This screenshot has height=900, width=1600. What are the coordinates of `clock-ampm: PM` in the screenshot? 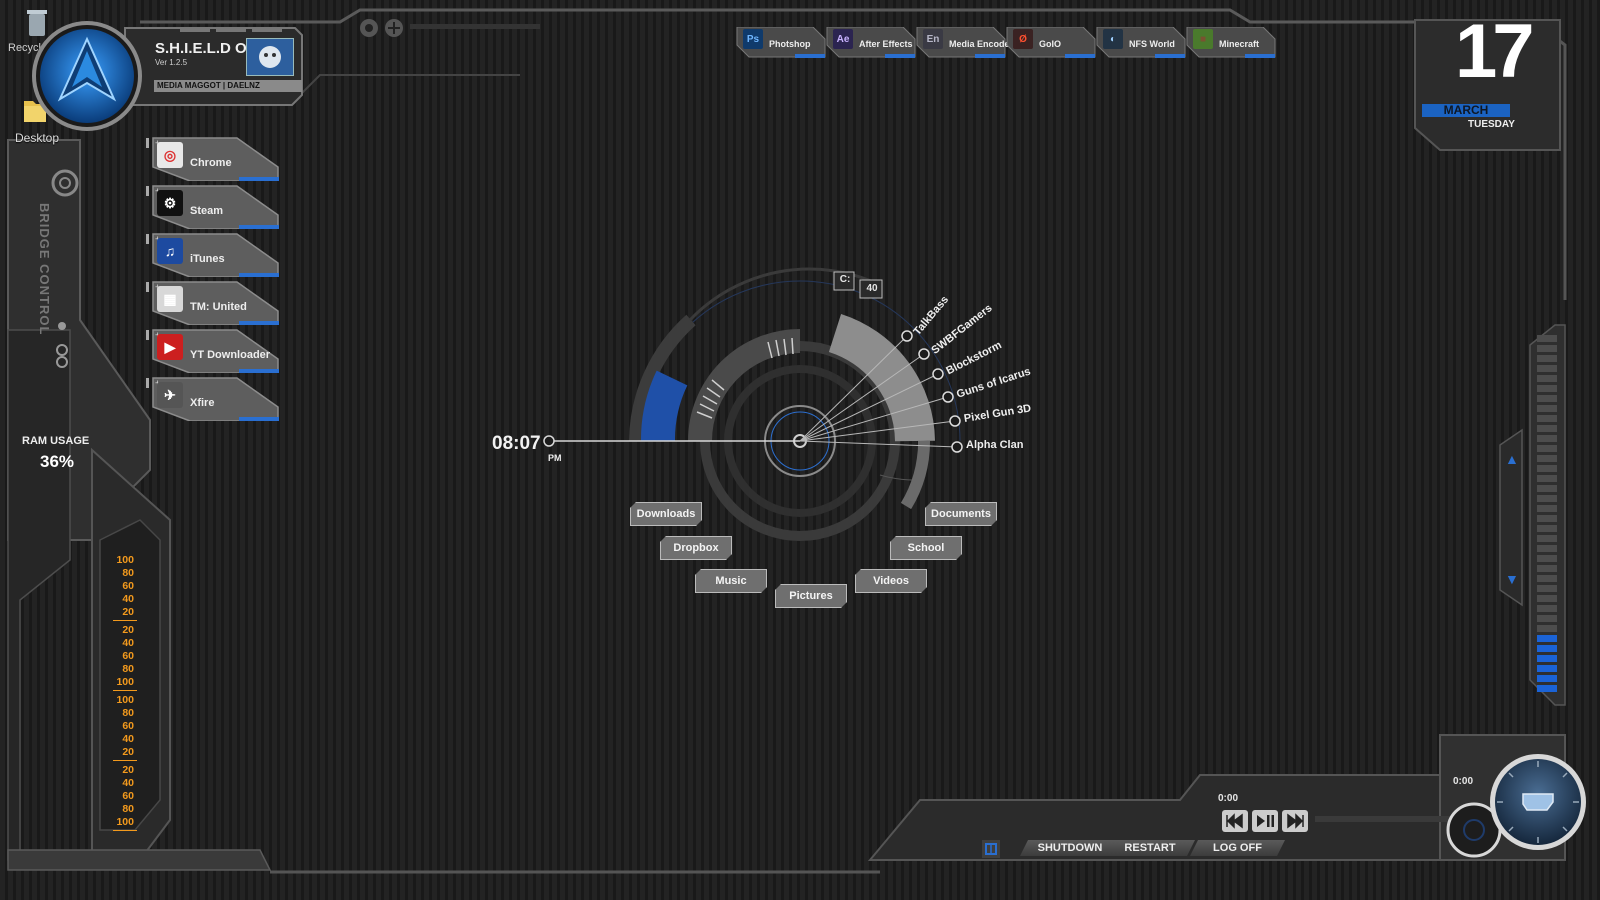 It's located at (555, 458).